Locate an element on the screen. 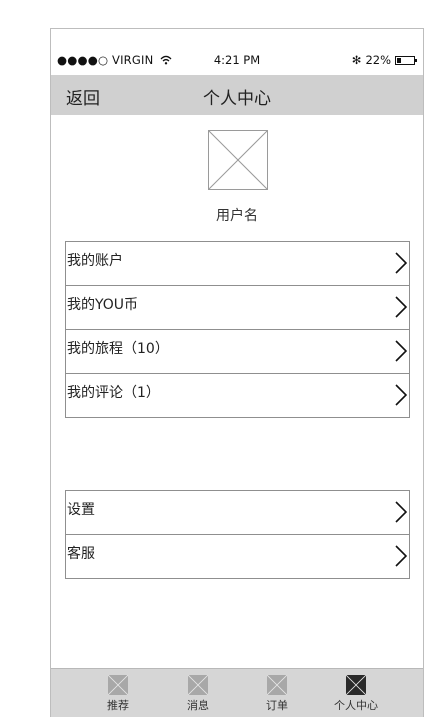 This screenshot has height=717, width=425. menu-item-you-coins: 我的YOU币 is located at coordinates (237, 308).